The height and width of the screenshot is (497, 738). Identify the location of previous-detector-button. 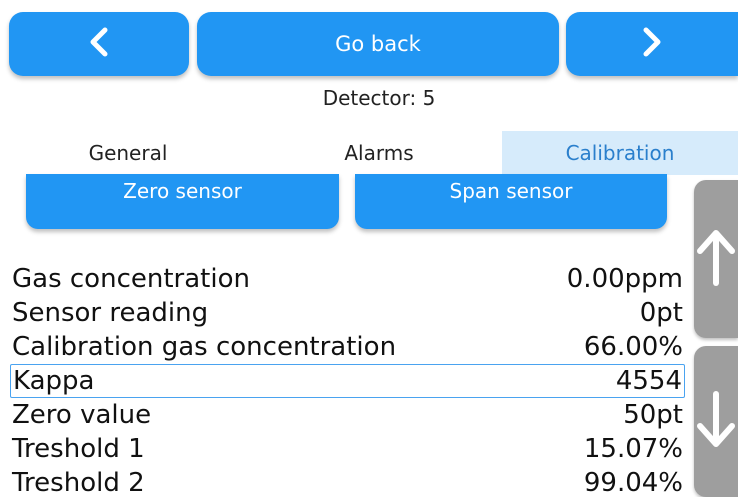
(99, 44).